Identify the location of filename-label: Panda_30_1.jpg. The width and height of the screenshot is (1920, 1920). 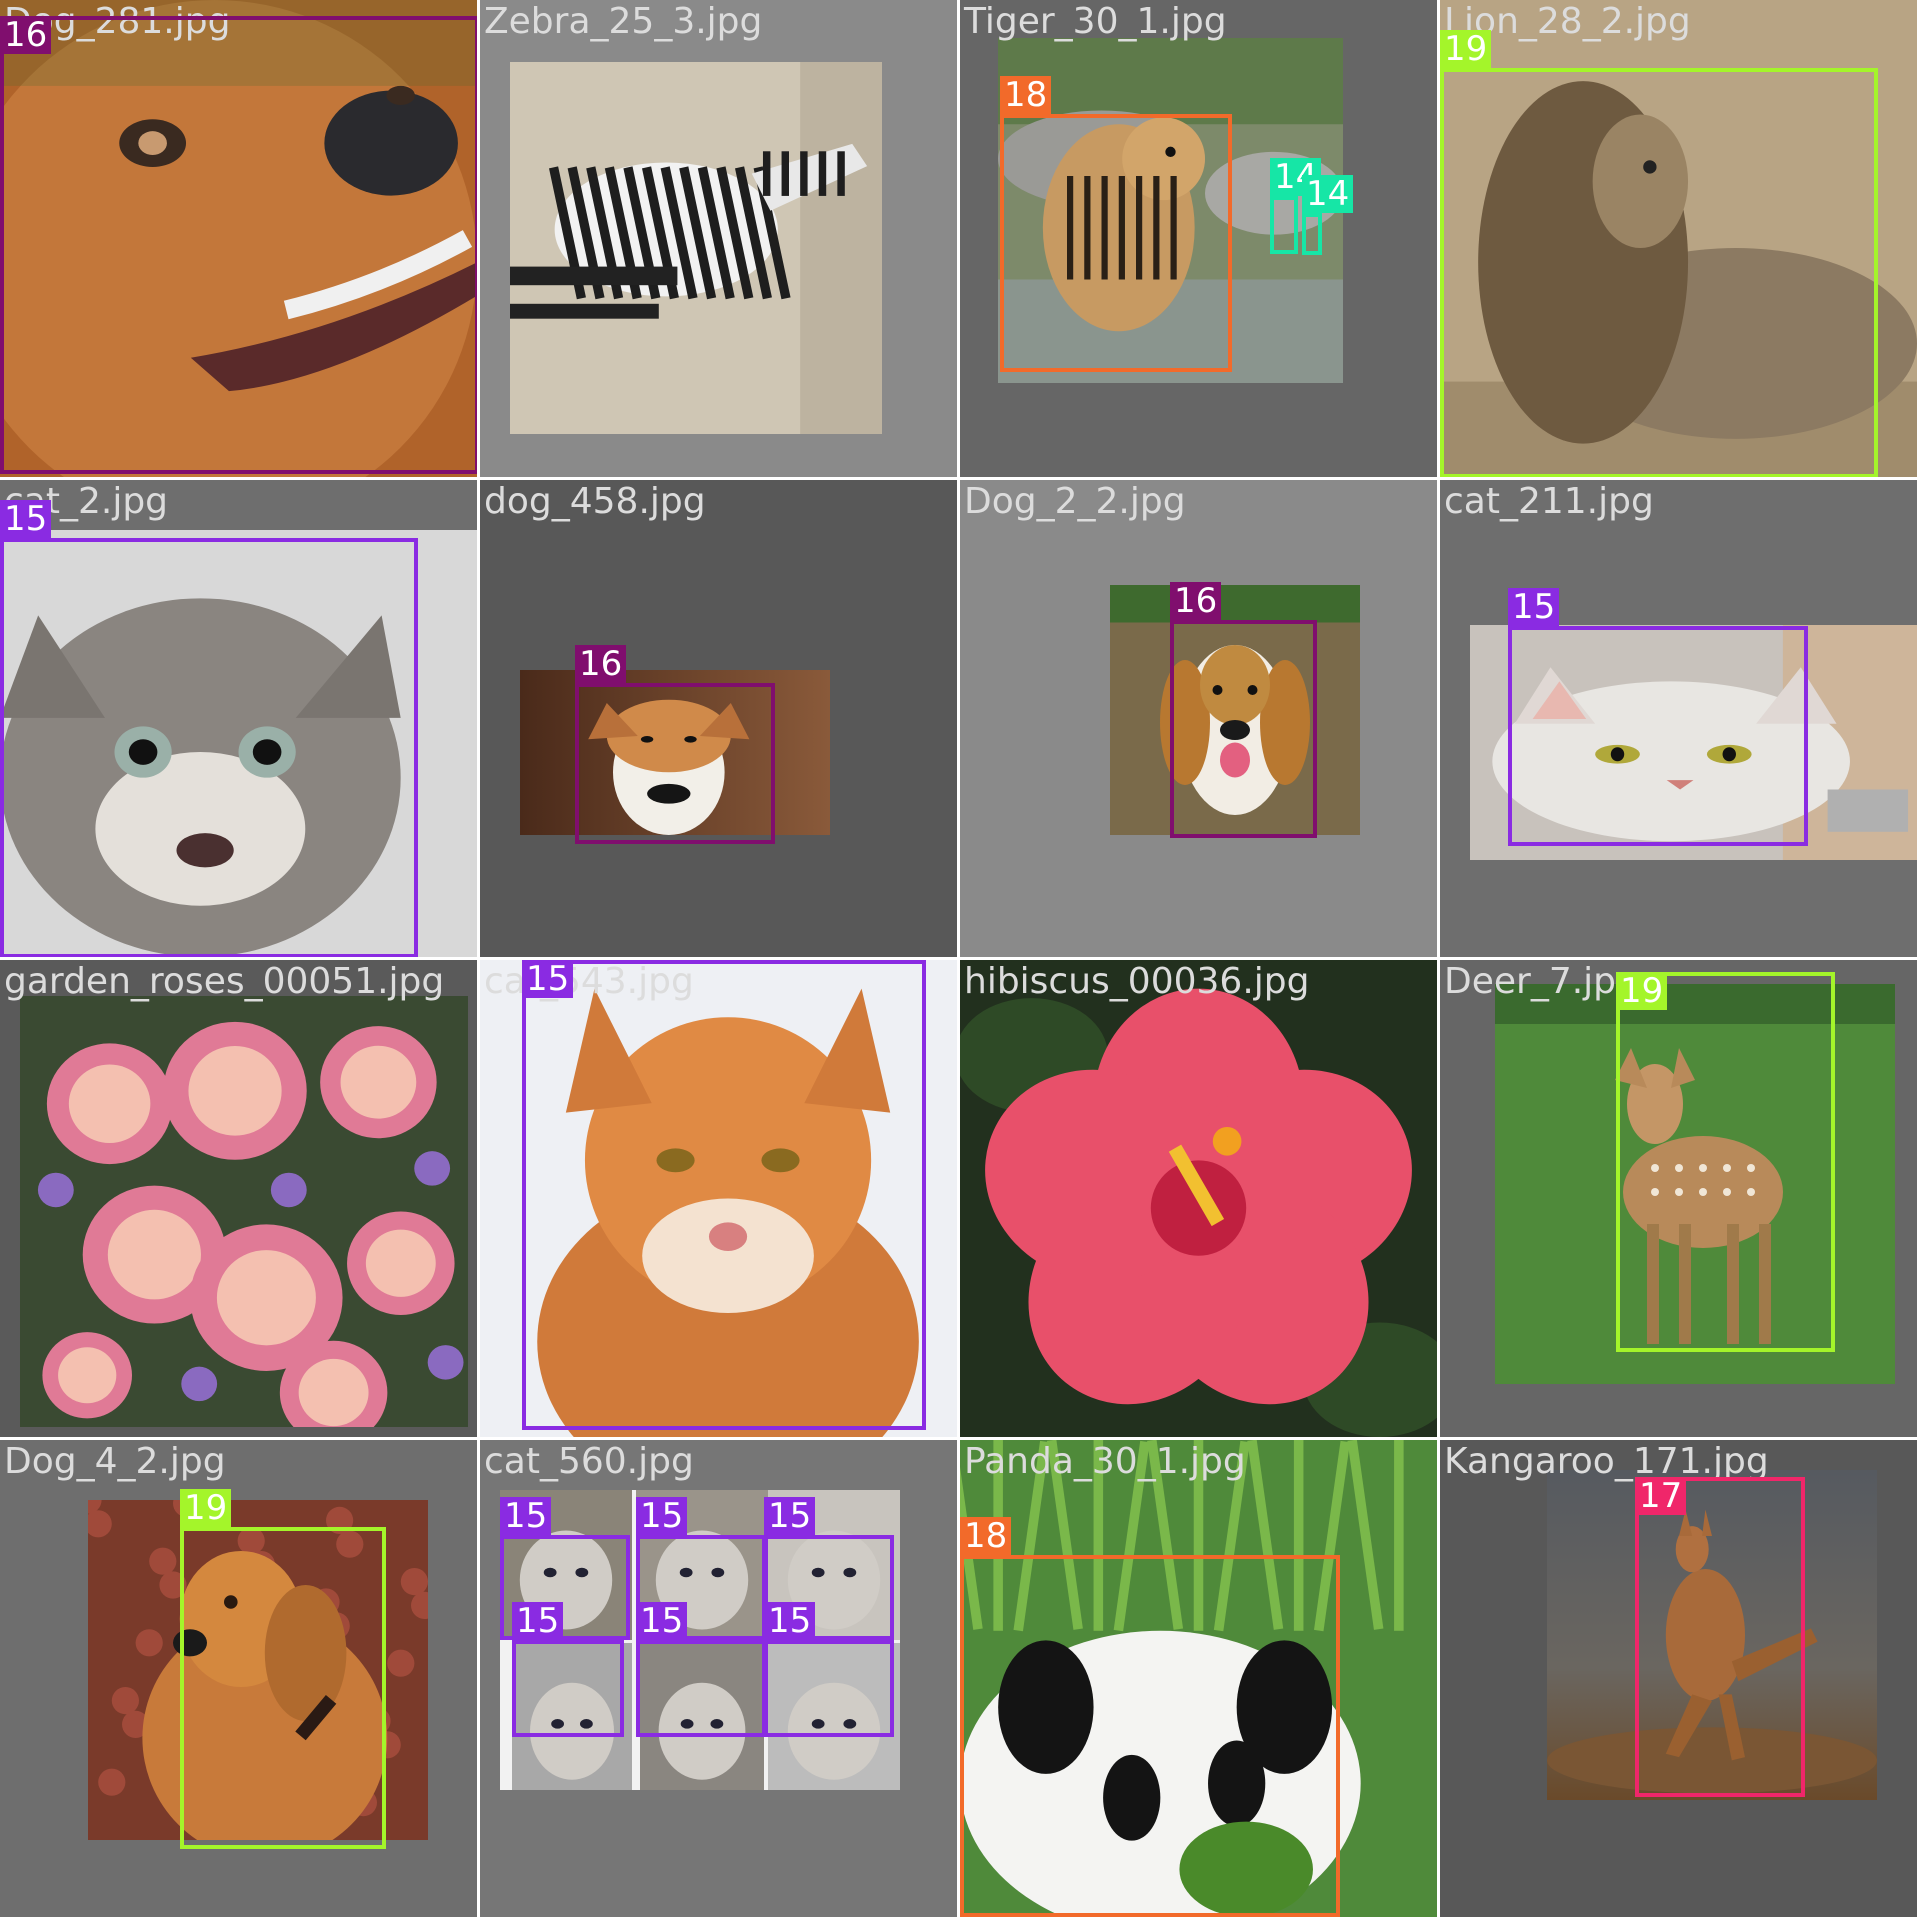
(1105, 1461).